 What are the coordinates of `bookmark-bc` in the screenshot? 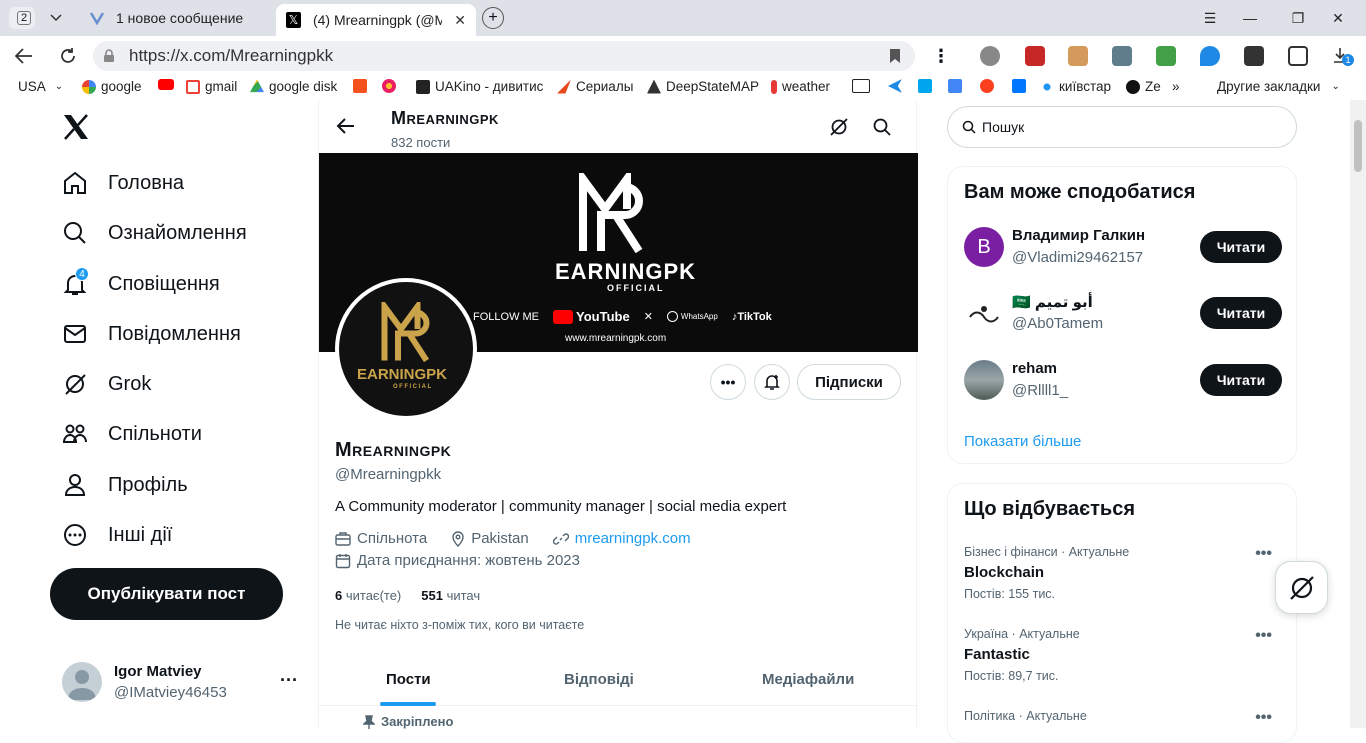 It's located at (861, 86).